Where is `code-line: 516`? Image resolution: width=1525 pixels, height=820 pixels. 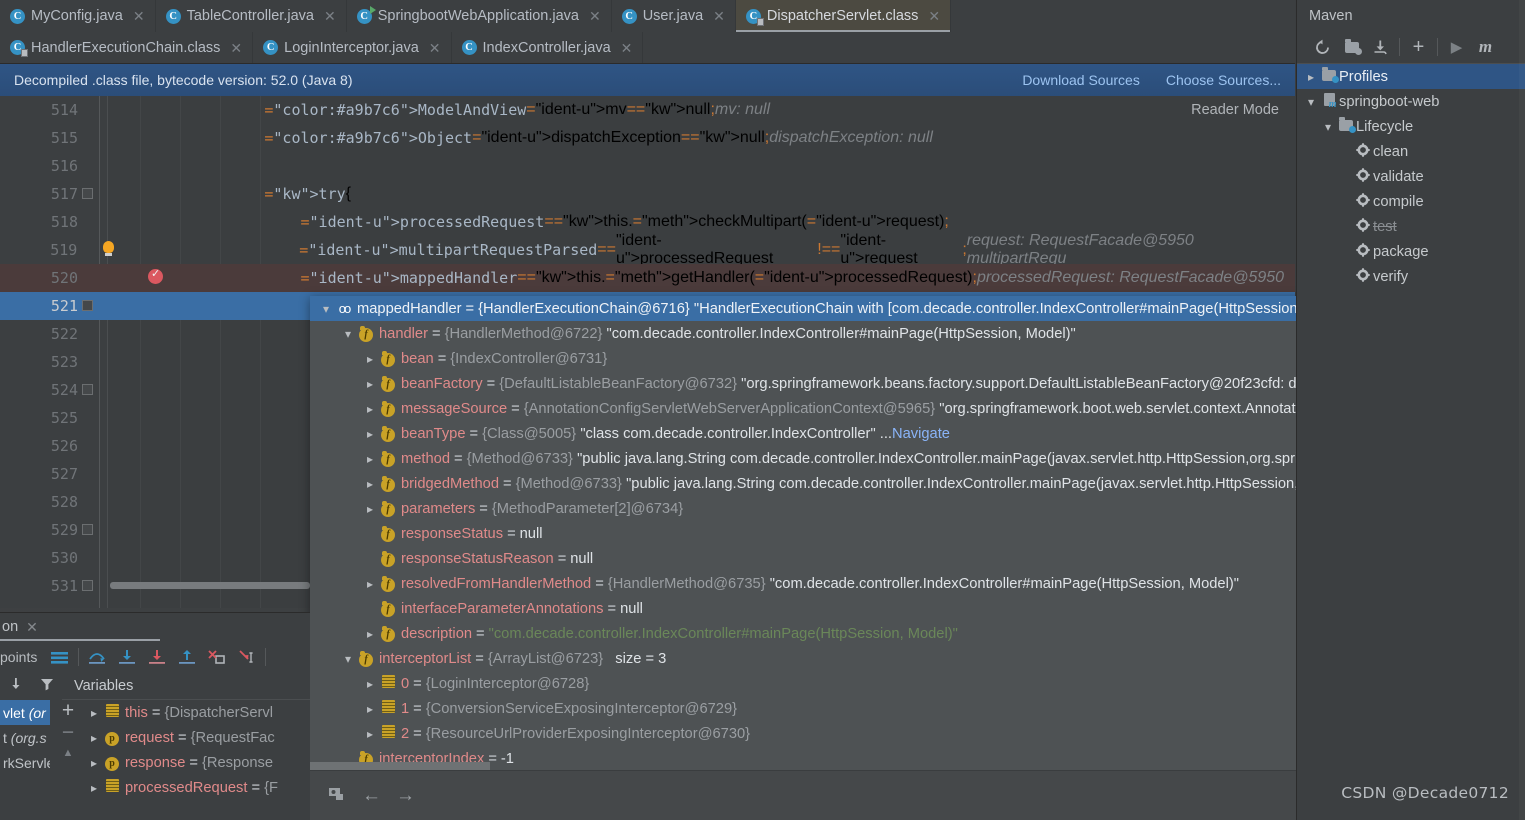 code-line: 516 is located at coordinates (647, 166).